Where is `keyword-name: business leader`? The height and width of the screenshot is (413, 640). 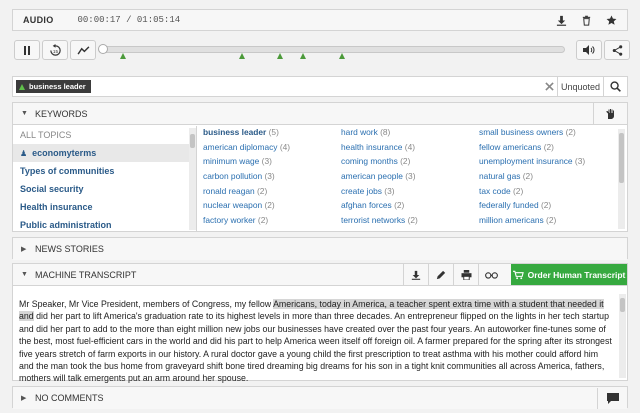
keyword-name: business leader is located at coordinates (235, 132).